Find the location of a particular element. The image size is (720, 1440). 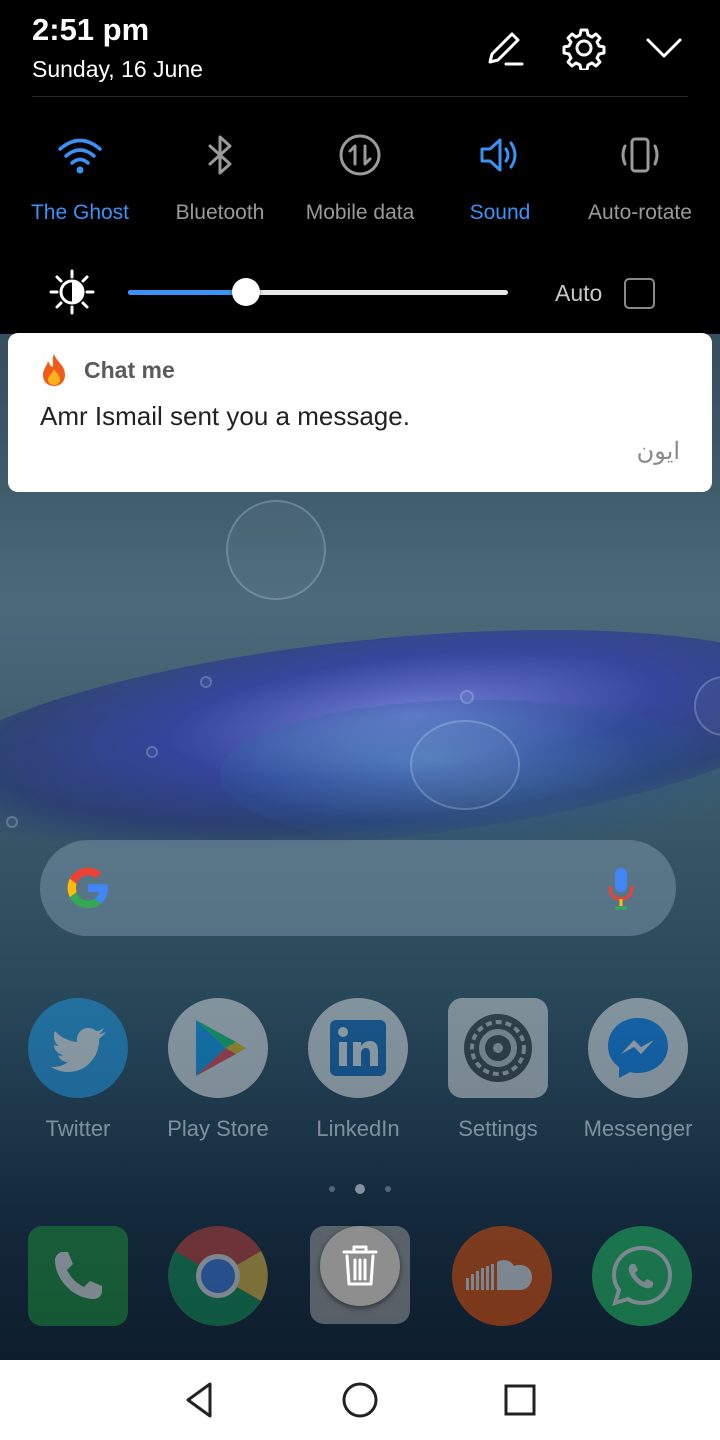

navigation-bar is located at coordinates (360, 1400).